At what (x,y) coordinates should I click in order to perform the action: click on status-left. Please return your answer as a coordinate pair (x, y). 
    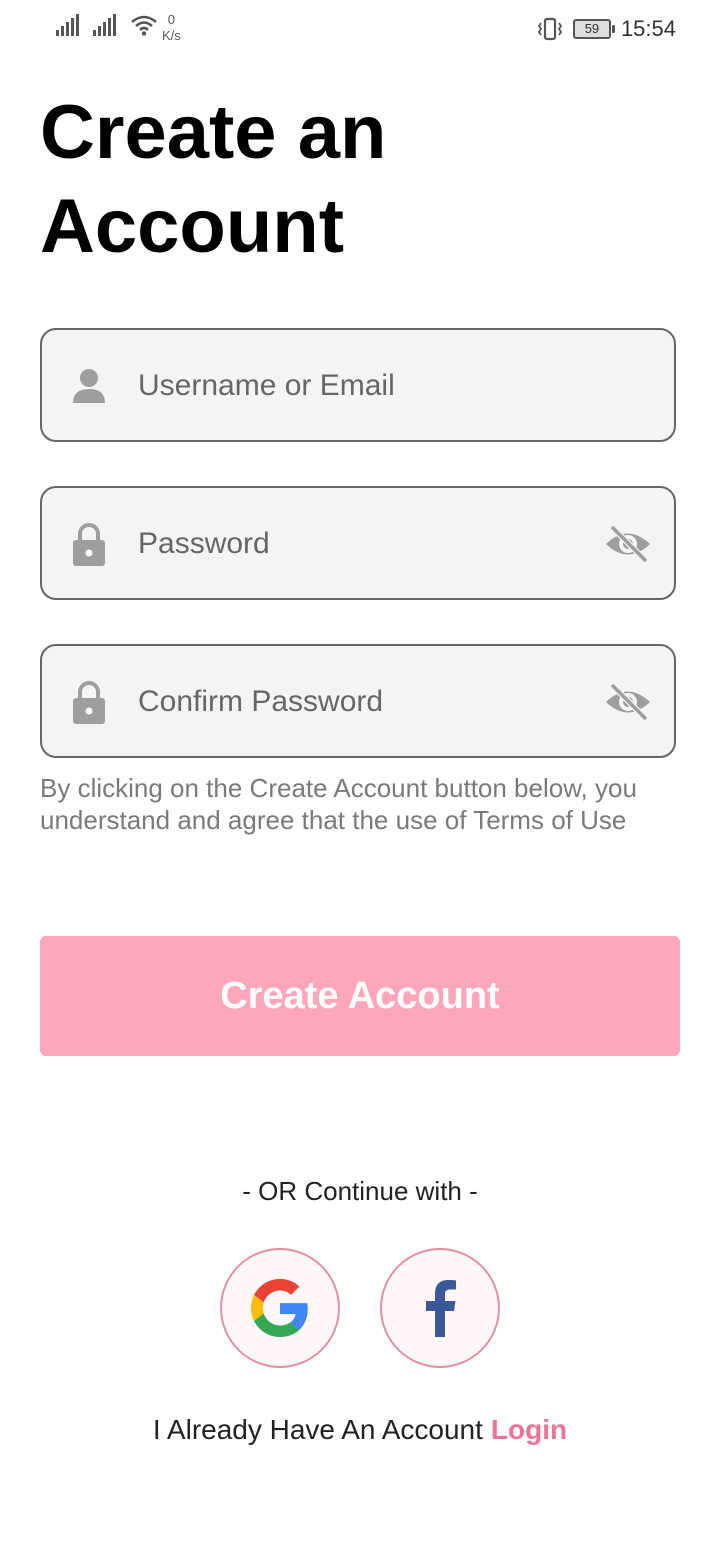
    Looking at the image, I should click on (107, 25).